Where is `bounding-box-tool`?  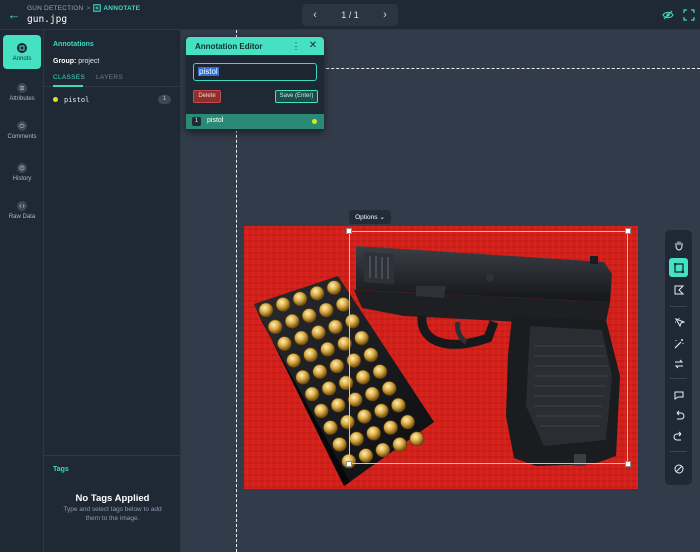
bounding-box-tool is located at coordinates (678, 267).